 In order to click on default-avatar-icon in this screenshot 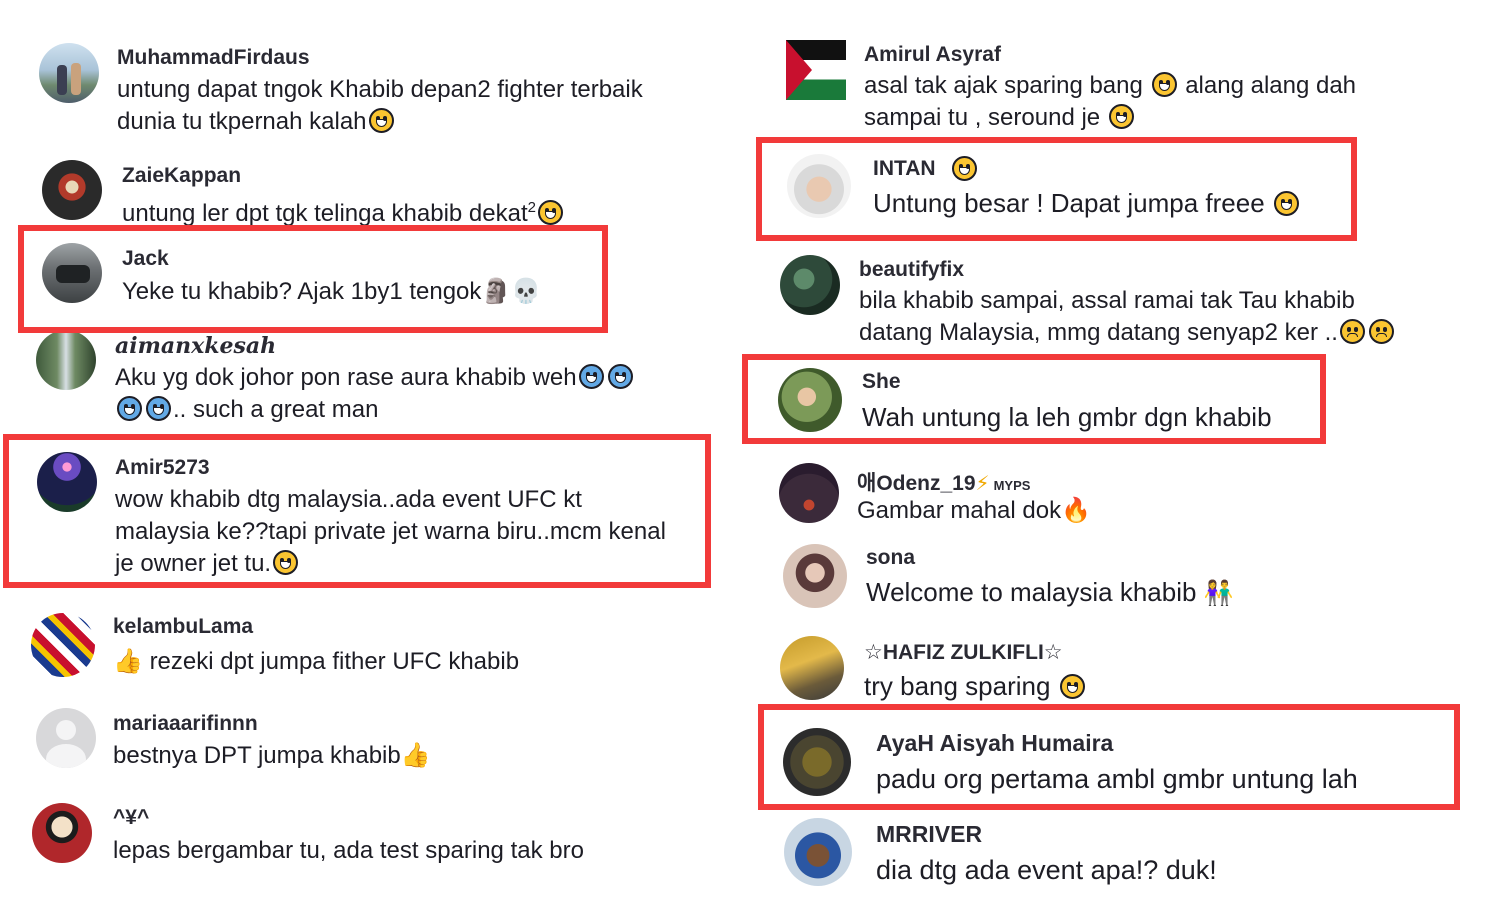, I will do `click(66, 738)`.